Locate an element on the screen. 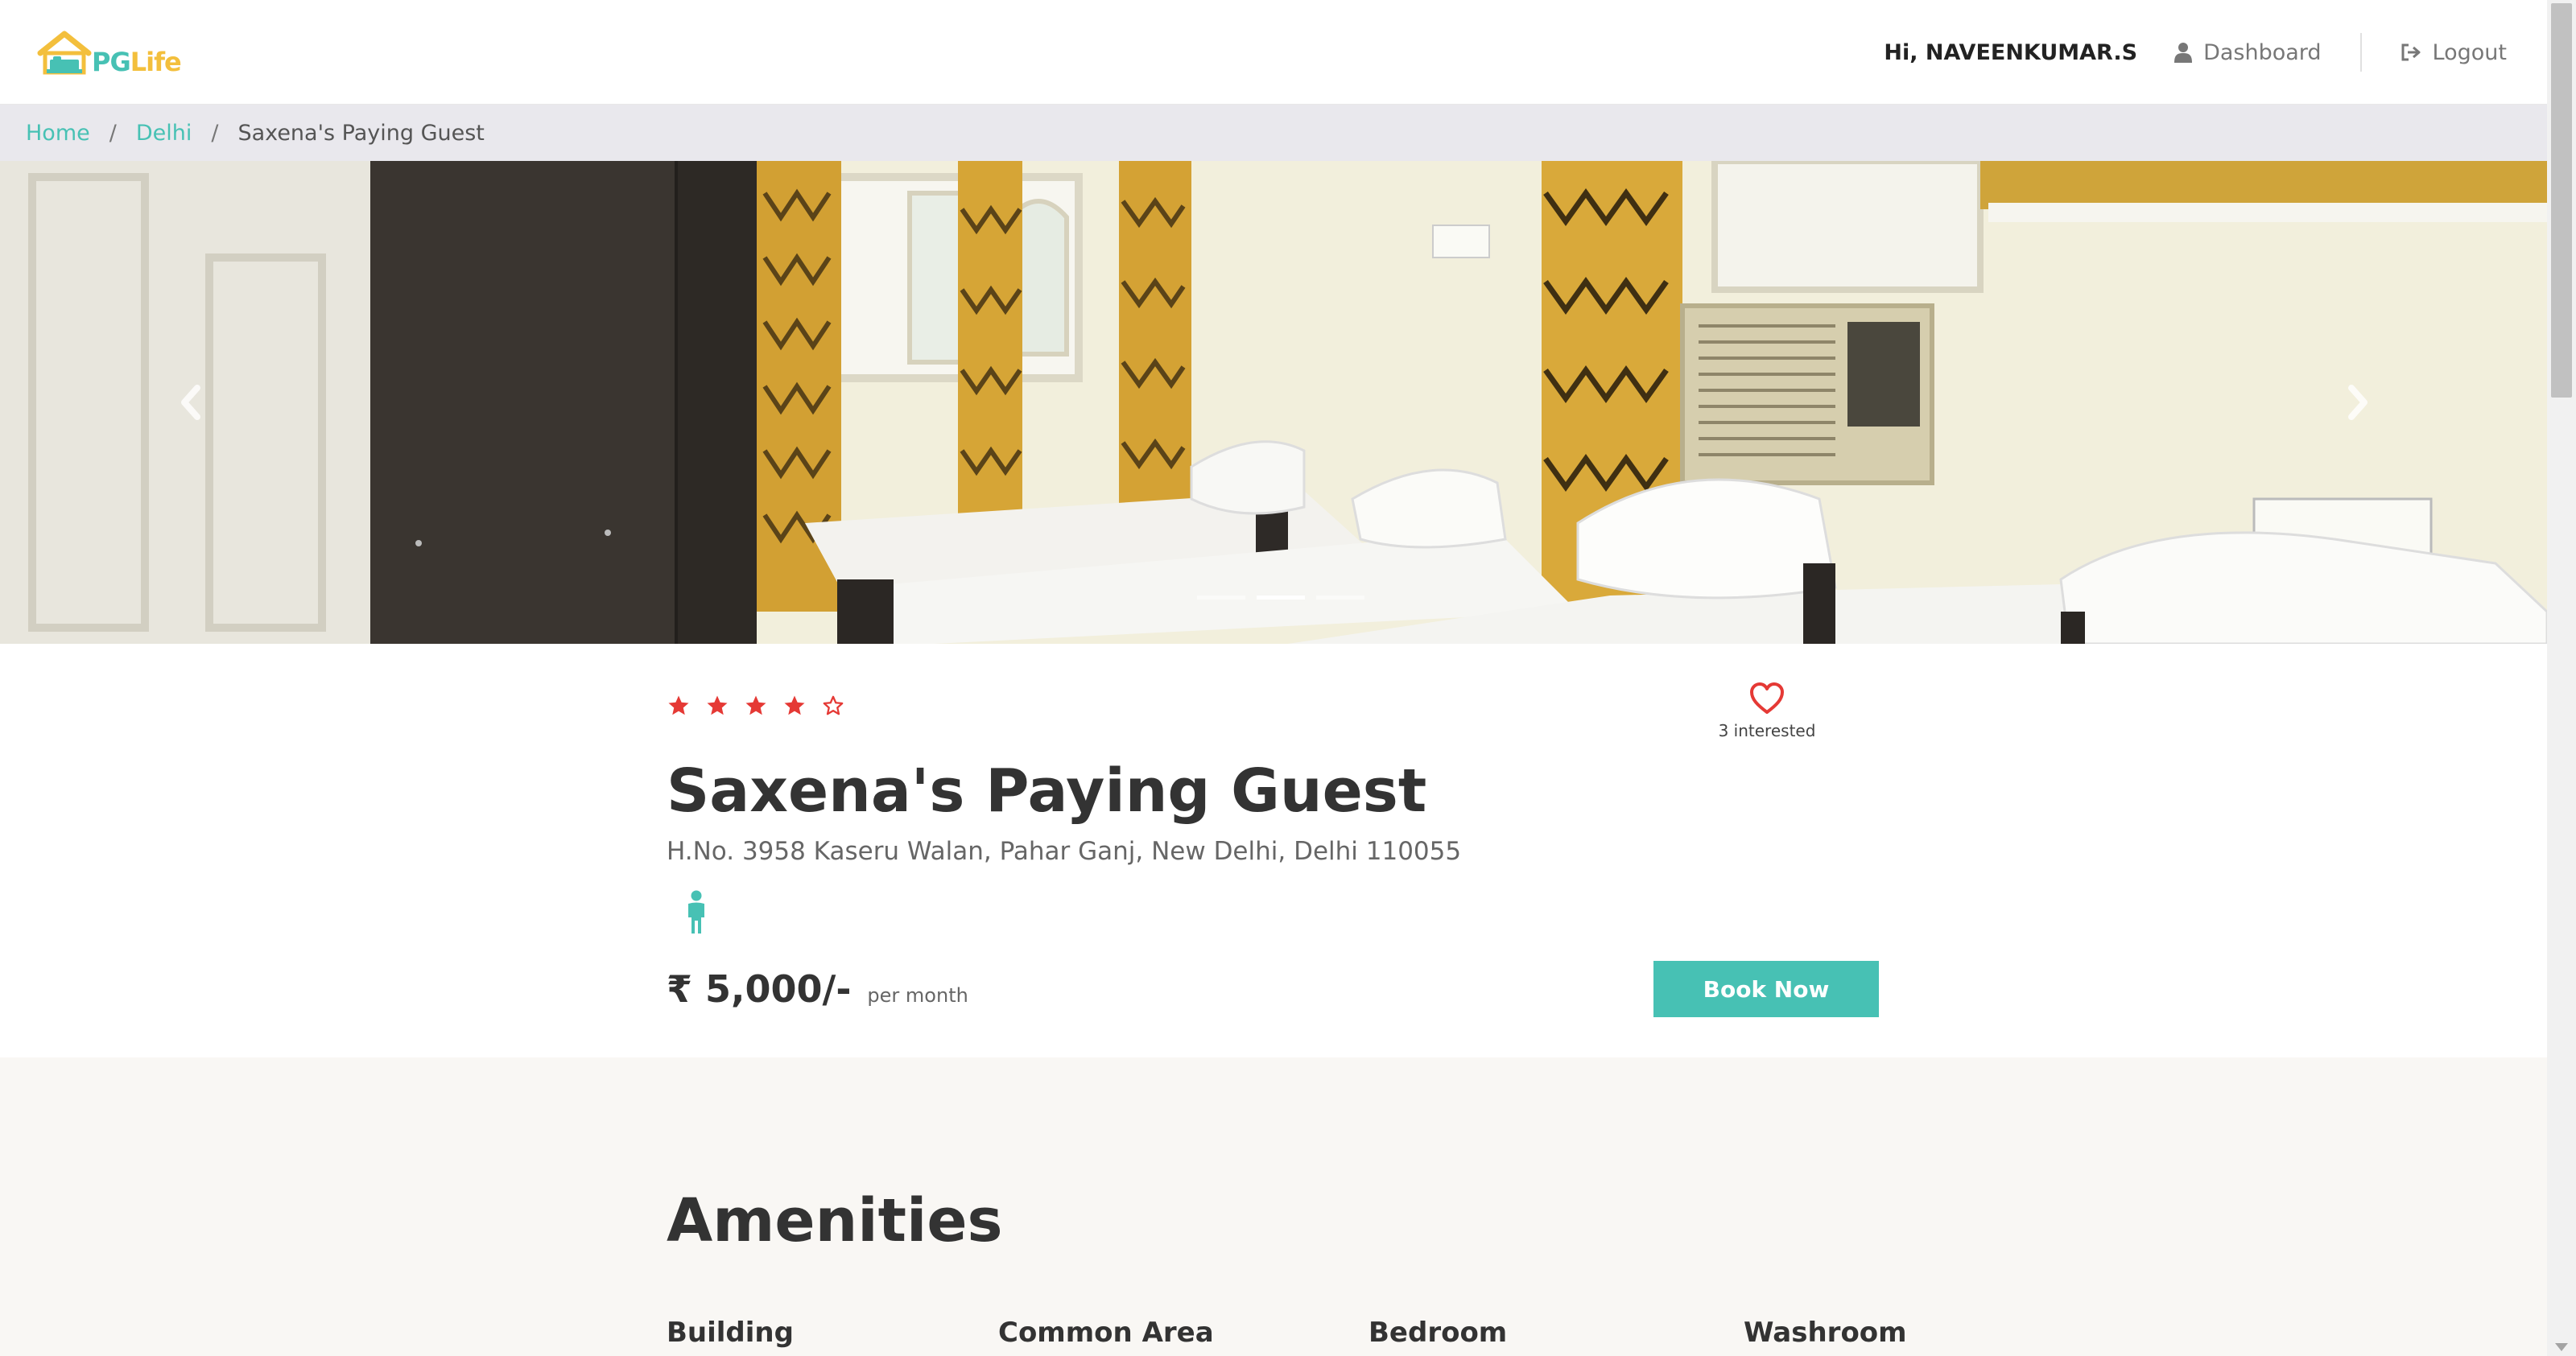 Image resolution: width=2576 pixels, height=1356 pixels. dashboard-link: Dashboard is located at coordinates (2248, 52).